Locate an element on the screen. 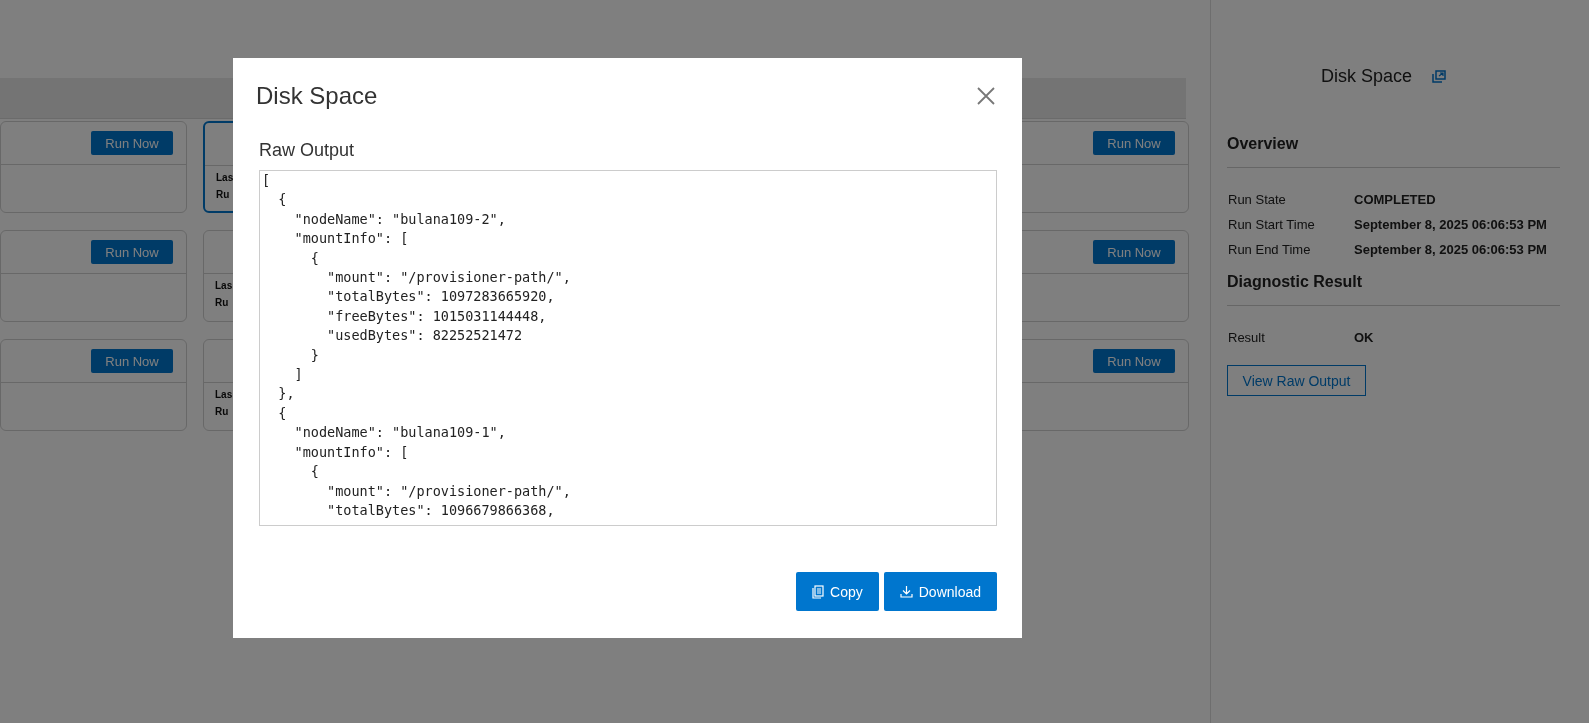  field-label: Result is located at coordinates (1246, 337).